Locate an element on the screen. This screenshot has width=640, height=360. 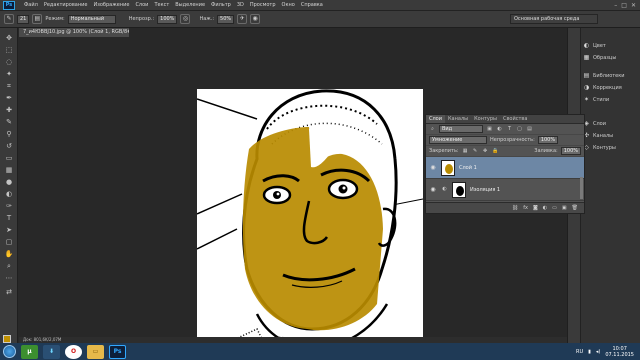
new-adjustment-icon: ◐ is located at coordinates (545, 208).